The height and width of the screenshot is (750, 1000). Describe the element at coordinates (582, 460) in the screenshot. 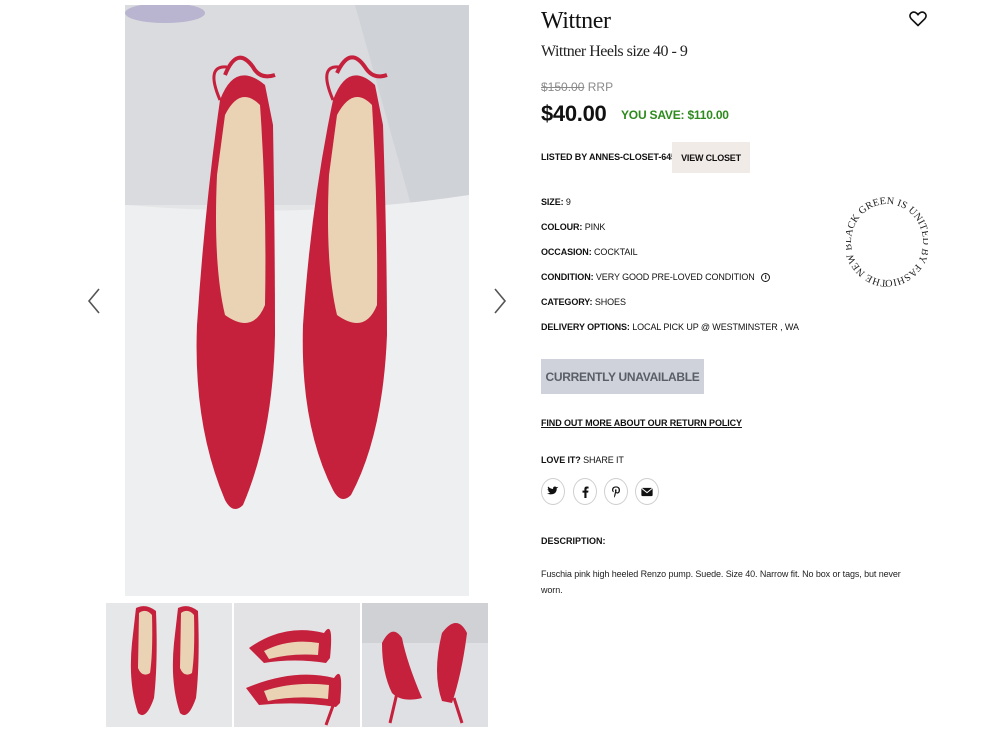

I see `share-label: LOVE IT? SHARE IT` at that location.